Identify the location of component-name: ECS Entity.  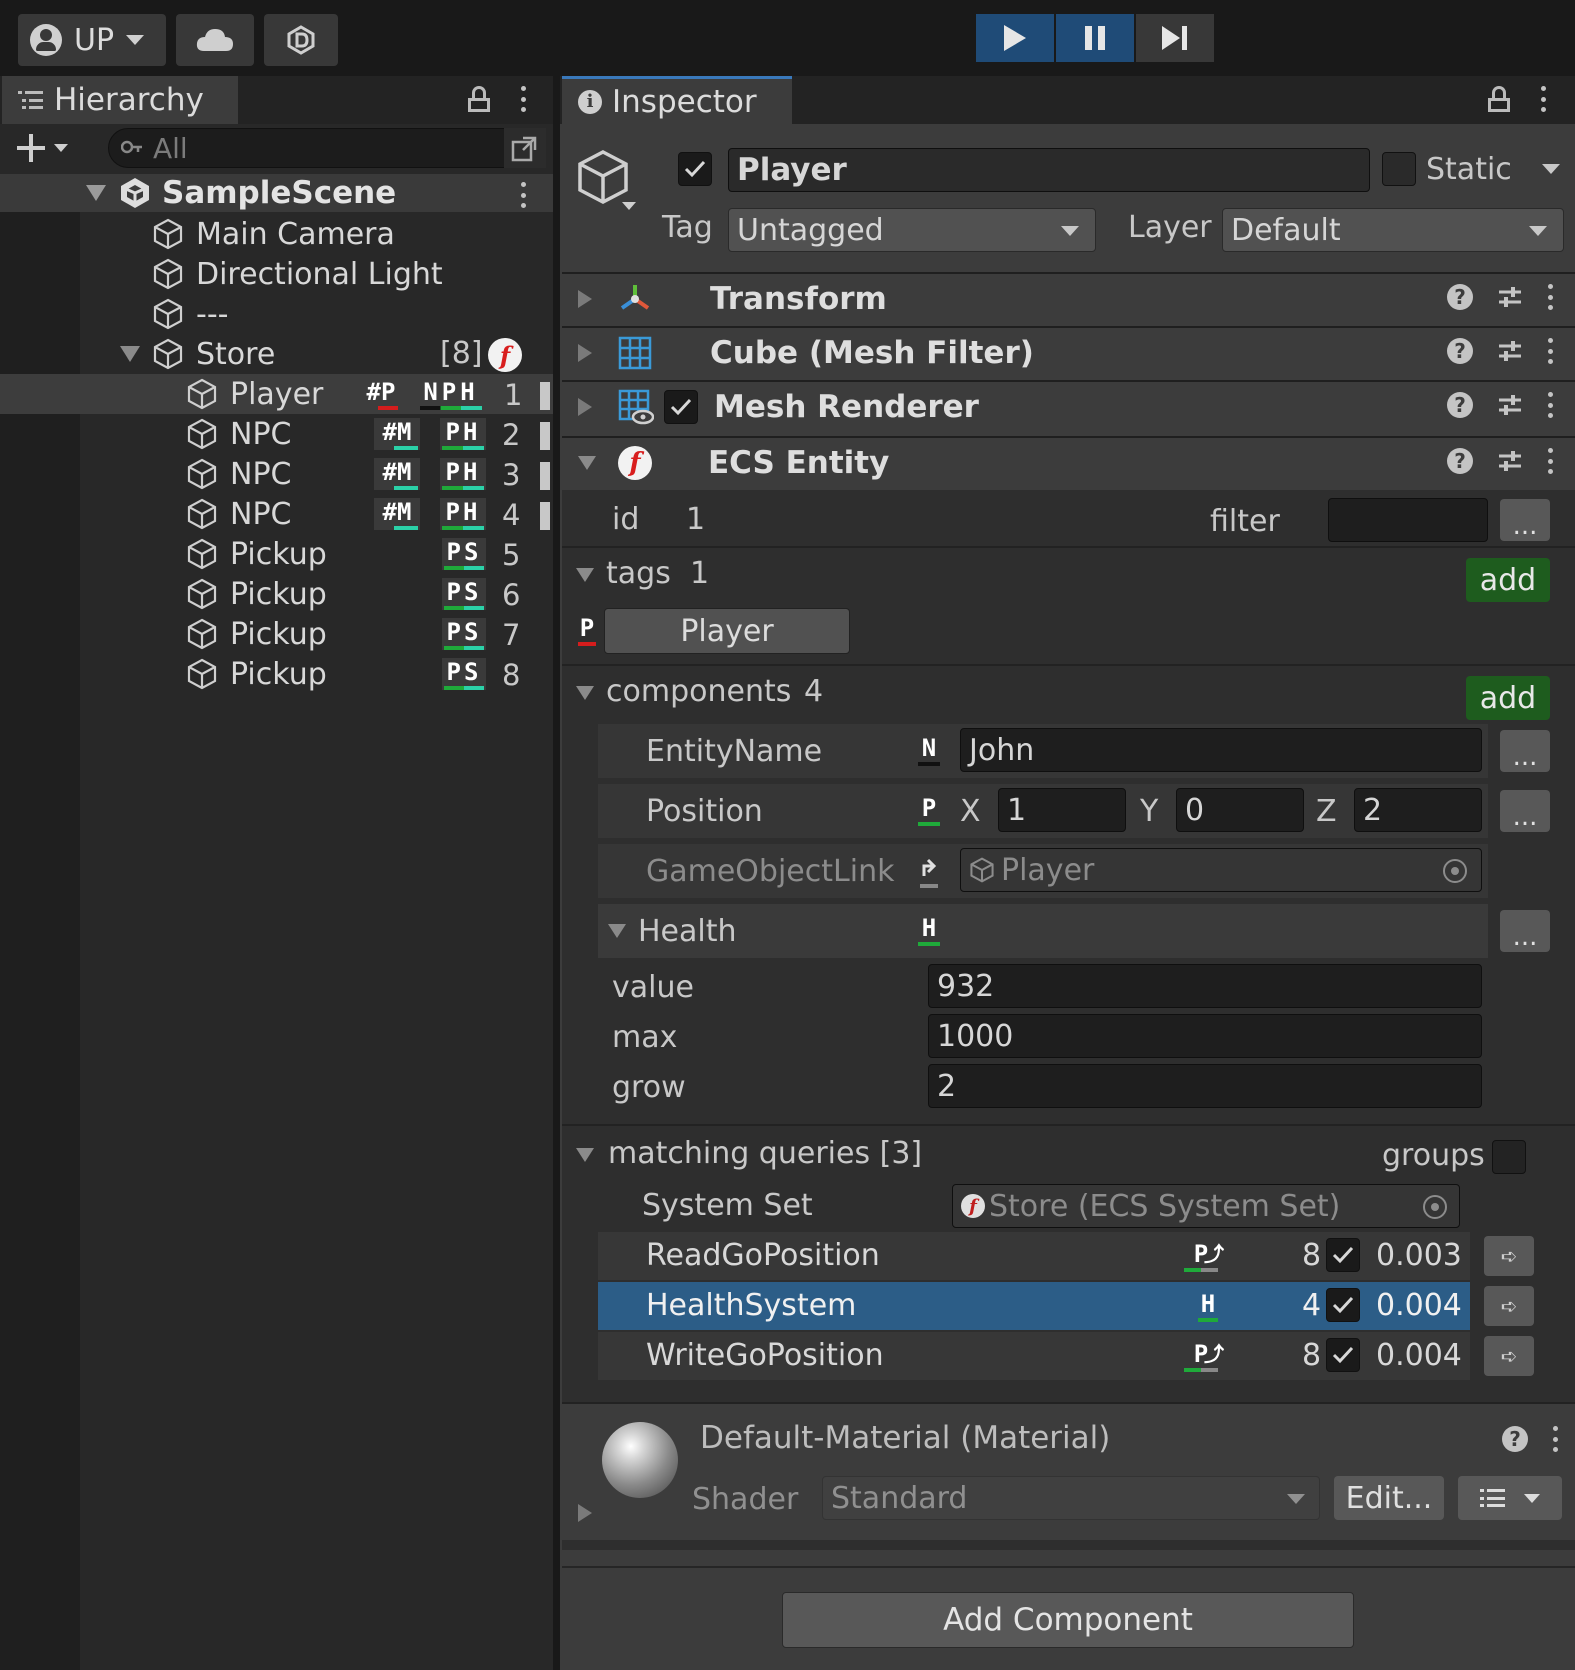
(799, 463).